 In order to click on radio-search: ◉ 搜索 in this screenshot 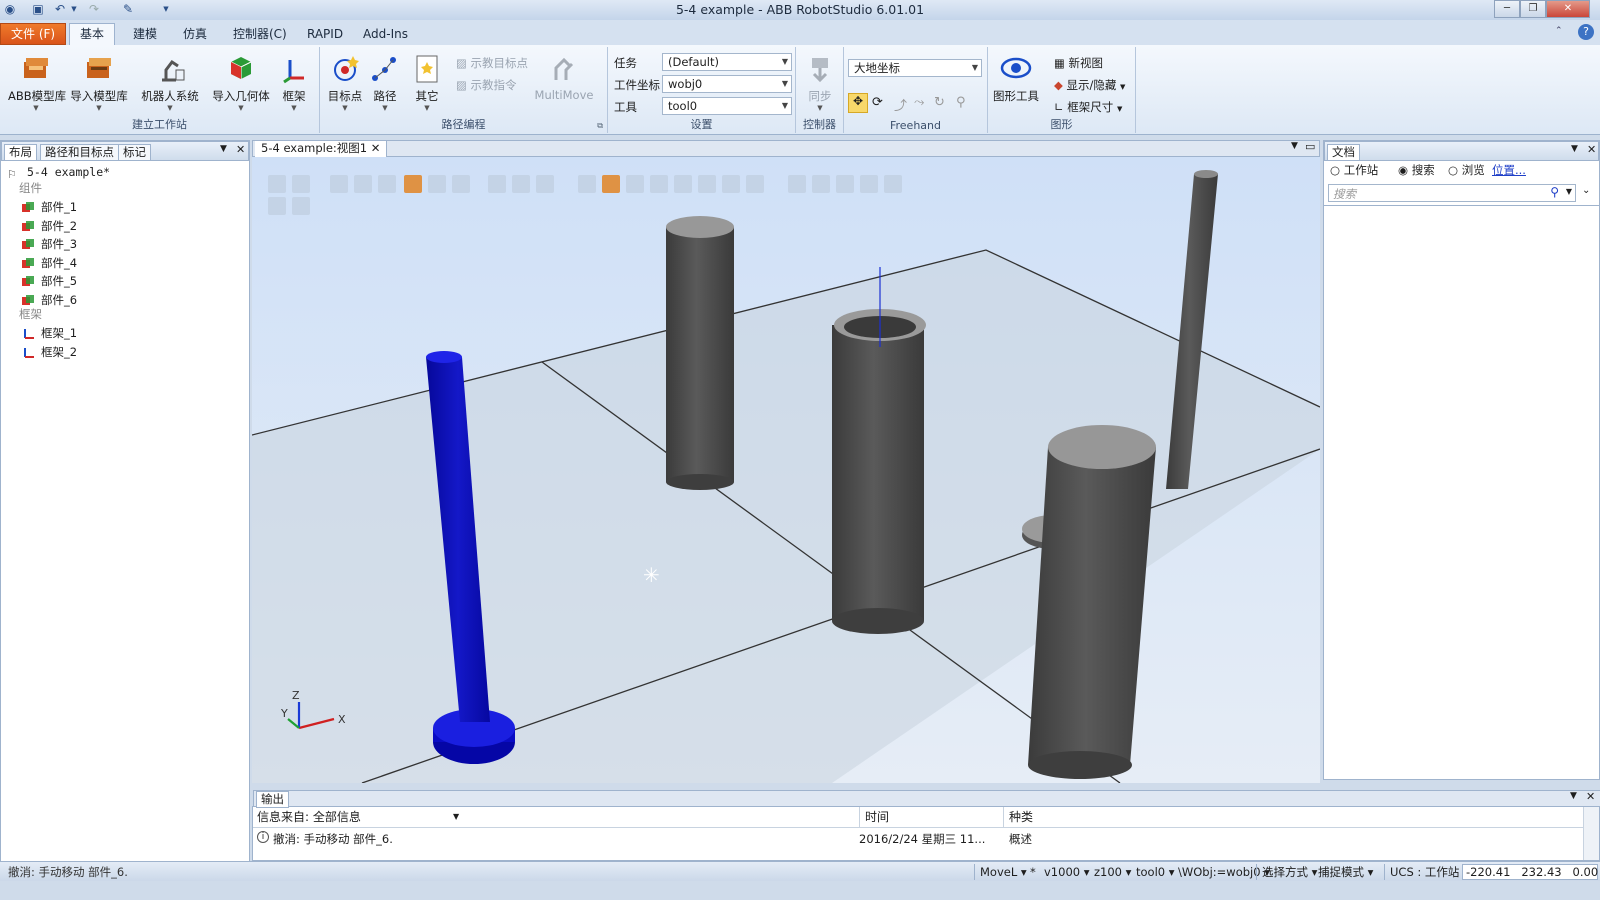, I will do `click(1416, 170)`.